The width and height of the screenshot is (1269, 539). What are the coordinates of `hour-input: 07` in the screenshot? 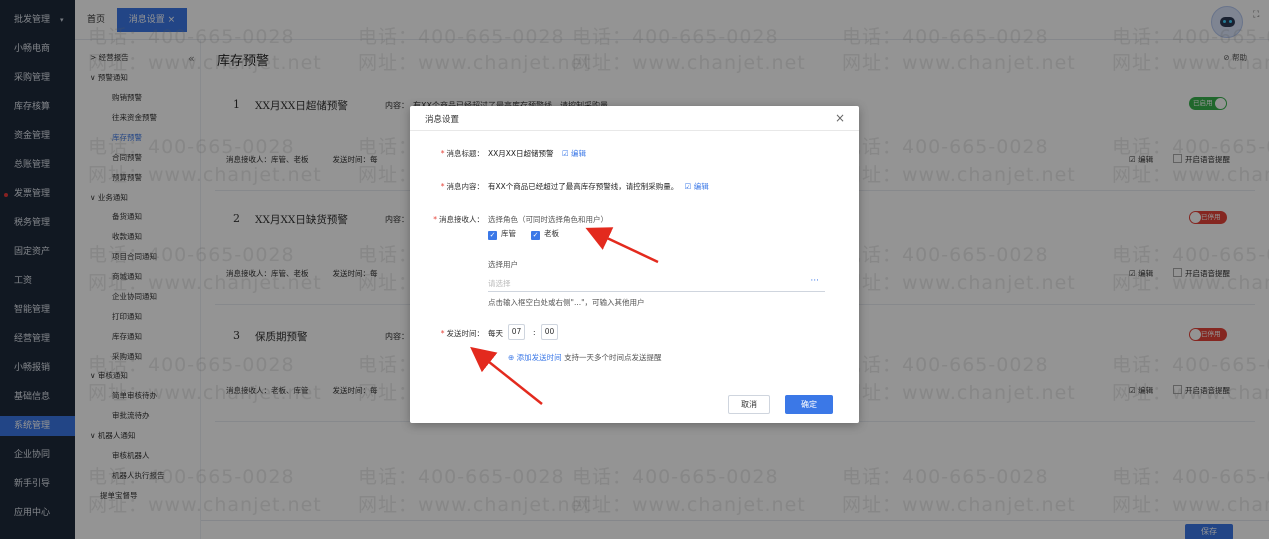 It's located at (516, 332).